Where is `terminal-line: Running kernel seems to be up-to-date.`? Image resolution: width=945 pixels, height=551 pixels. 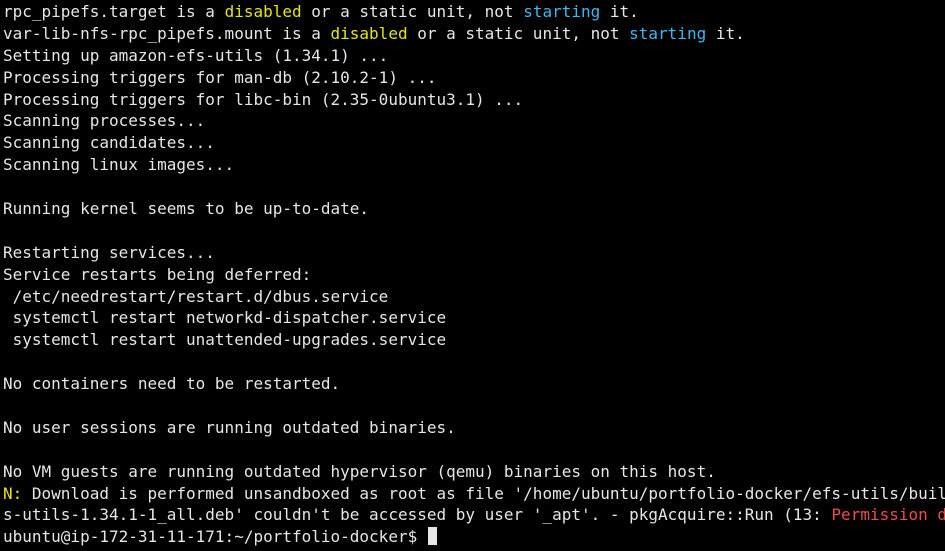 terminal-line: Running kernel seems to be up-to-date. is located at coordinates (474, 209).